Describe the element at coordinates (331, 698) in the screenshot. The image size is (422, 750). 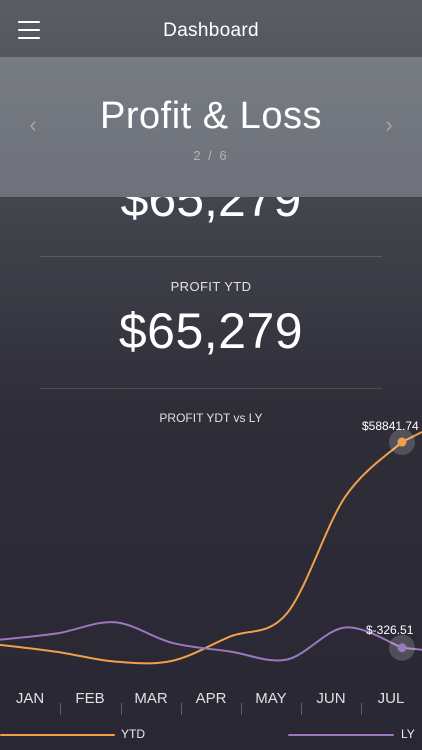
I see `x-tick-label: JUN` at that location.